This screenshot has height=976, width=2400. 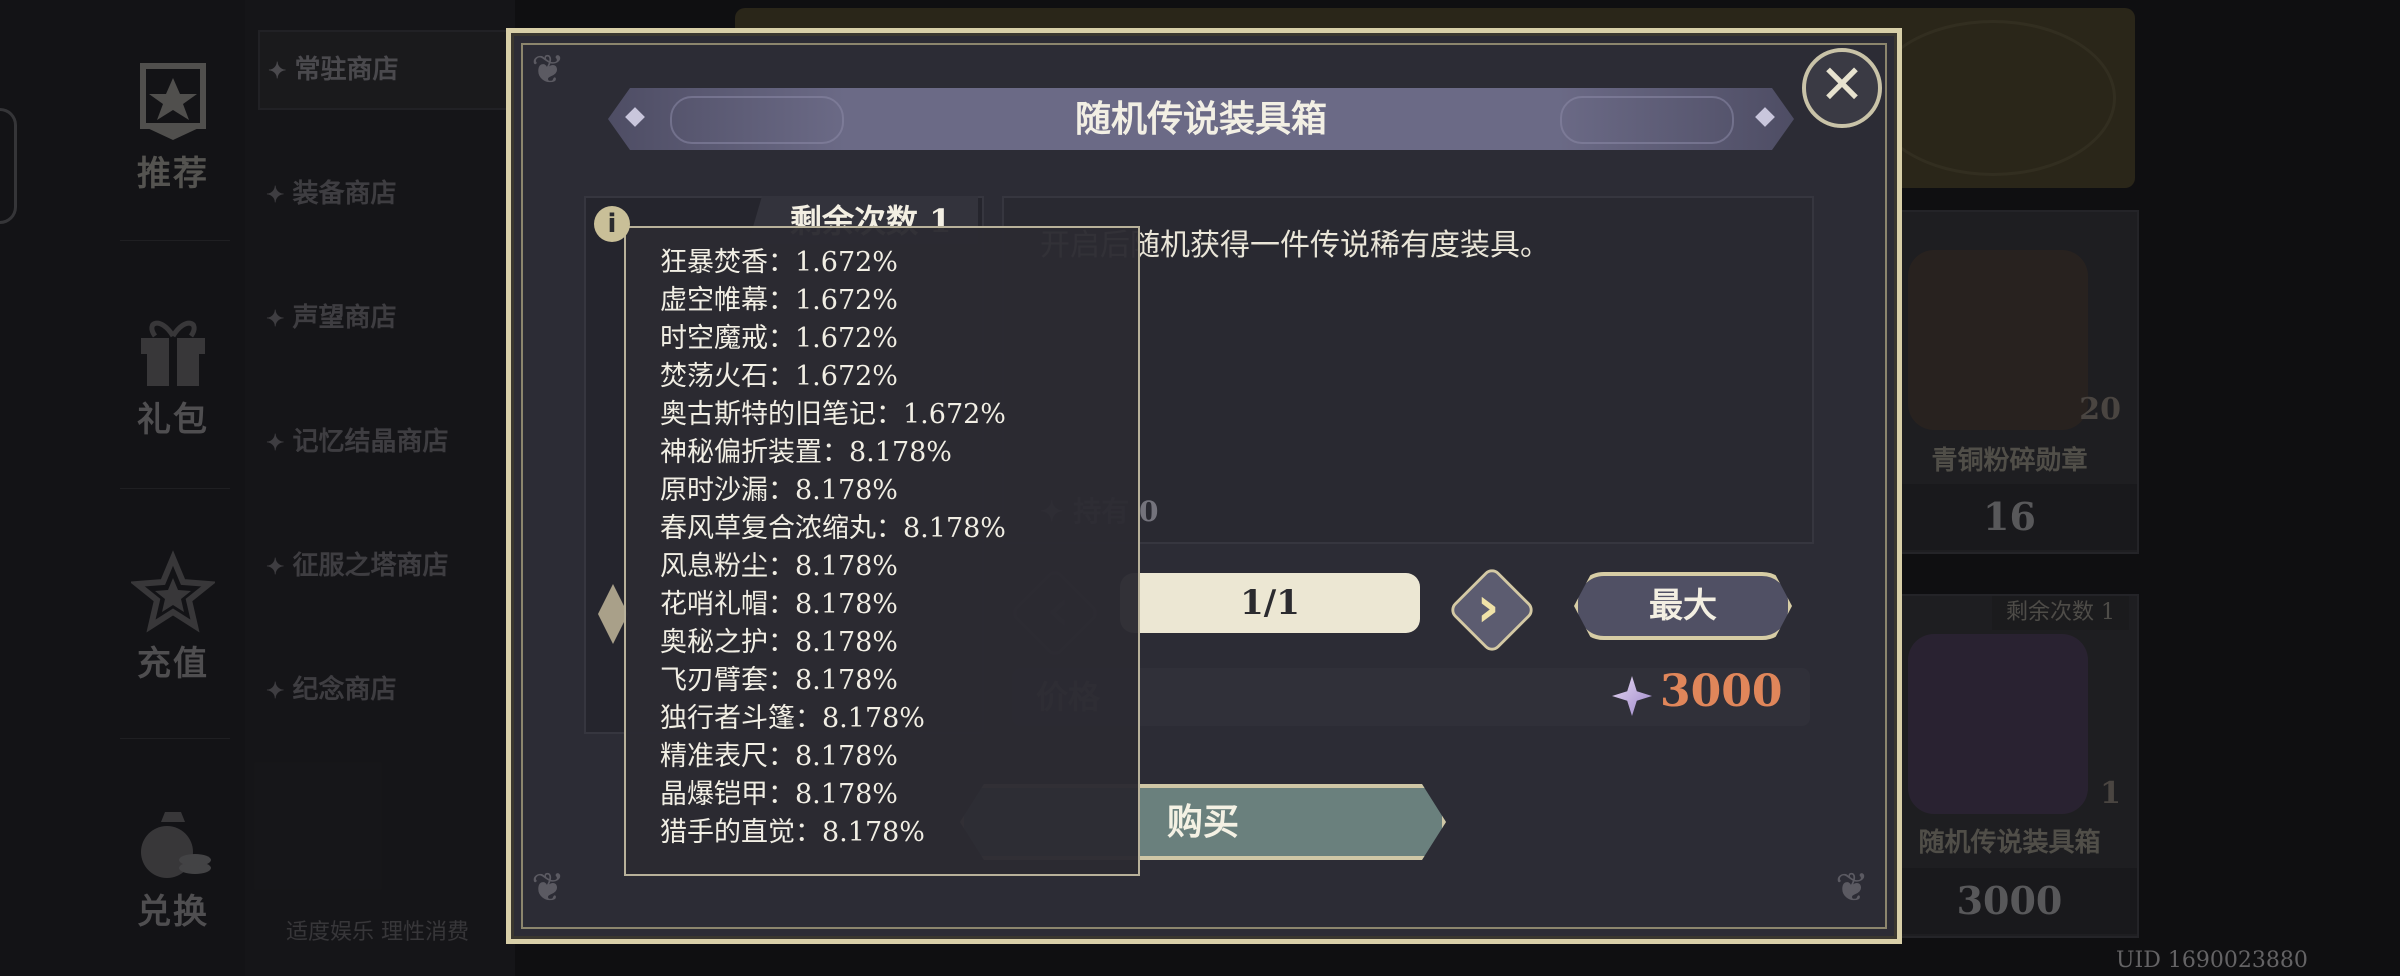 What do you see at coordinates (779, 338) in the screenshot?
I see `drop-rate-item: 时空魔戒：1.672%` at bounding box center [779, 338].